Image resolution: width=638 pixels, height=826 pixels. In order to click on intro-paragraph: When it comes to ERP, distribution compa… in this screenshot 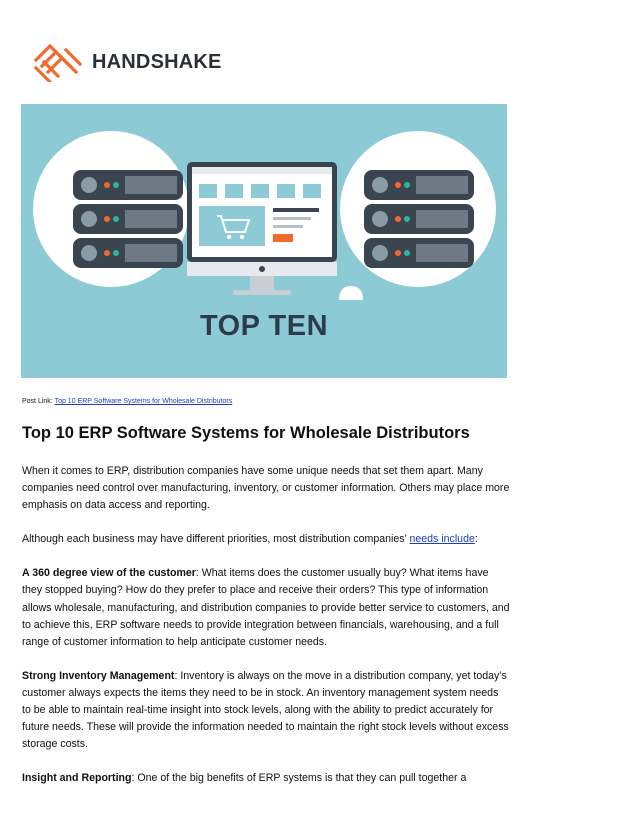, I will do `click(266, 488)`.